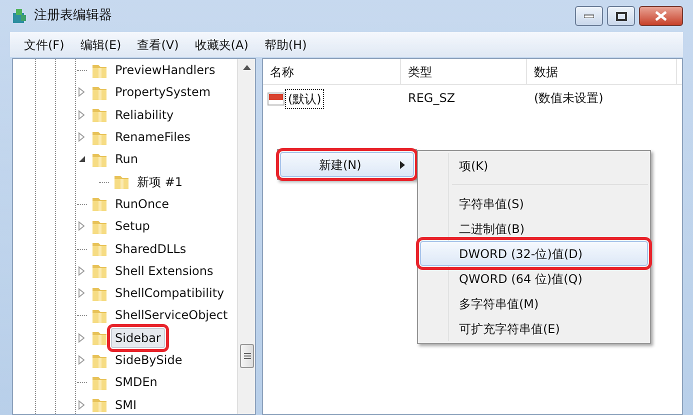 The image size is (693, 415). What do you see at coordinates (126, 404) in the screenshot?
I see `tree-item: SMI` at bounding box center [126, 404].